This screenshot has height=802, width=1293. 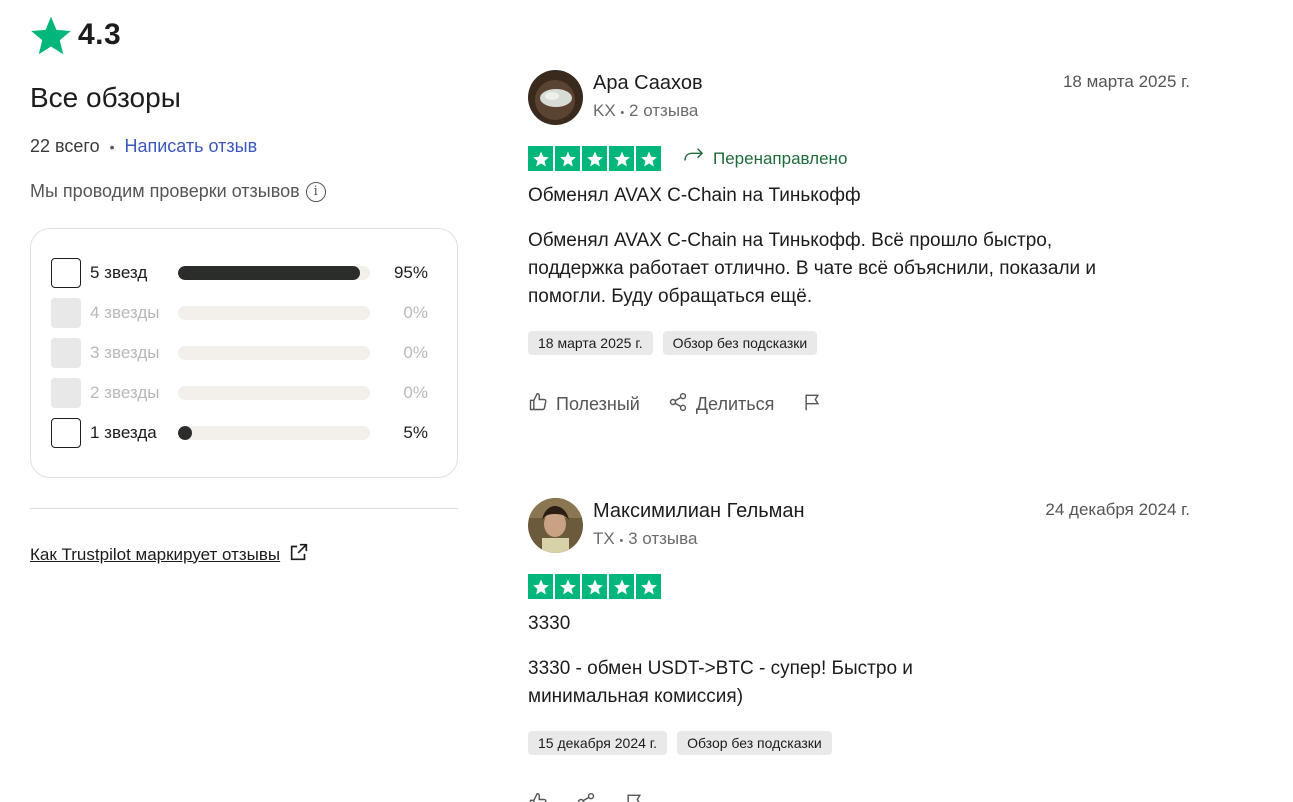 I want to click on author-review-count: 3 отзыва, so click(x=663, y=538).